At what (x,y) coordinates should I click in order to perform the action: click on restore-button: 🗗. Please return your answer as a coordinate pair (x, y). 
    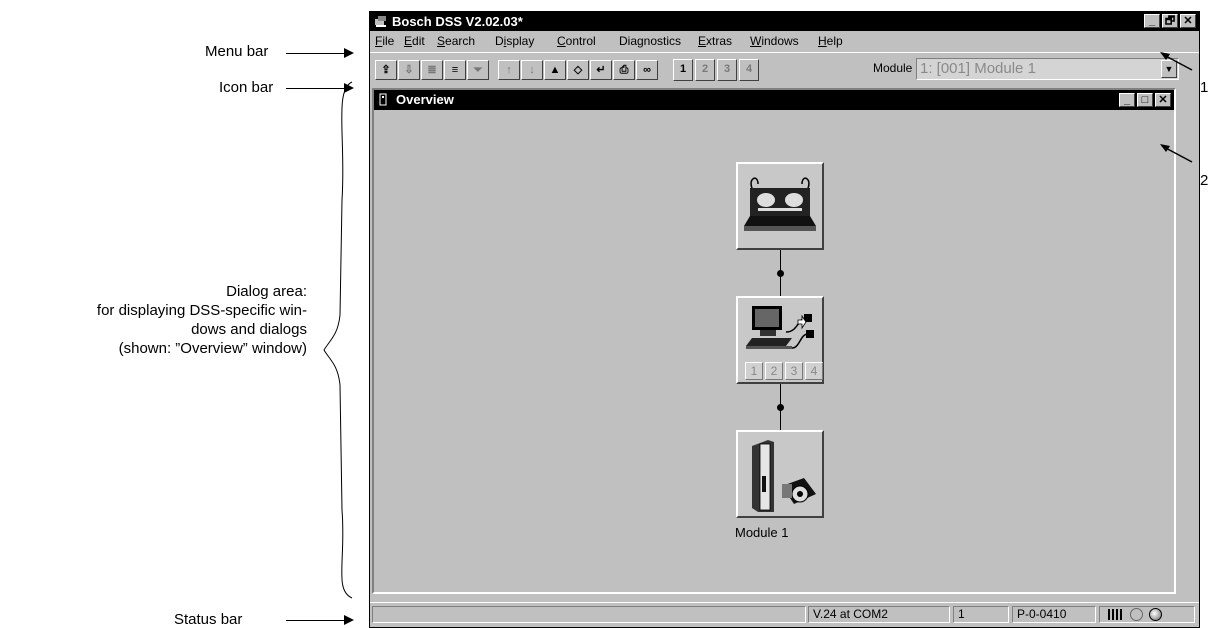
    Looking at the image, I should click on (1170, 21).